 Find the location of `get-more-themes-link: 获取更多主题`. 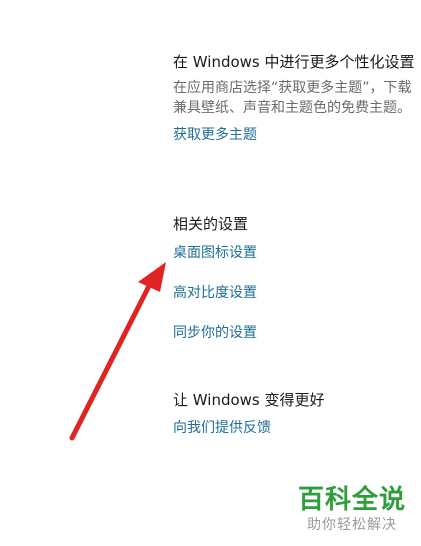

get-more-themes-link: 获取更多主题 is located at coordinates (293, 135).